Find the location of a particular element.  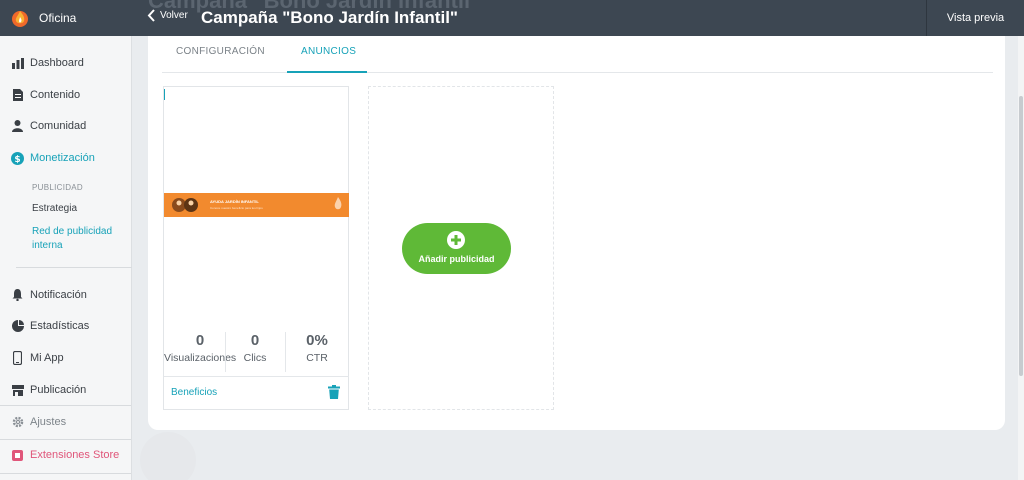

add-ad-label: Añadir publicidad is located at coordinates (456, 259).